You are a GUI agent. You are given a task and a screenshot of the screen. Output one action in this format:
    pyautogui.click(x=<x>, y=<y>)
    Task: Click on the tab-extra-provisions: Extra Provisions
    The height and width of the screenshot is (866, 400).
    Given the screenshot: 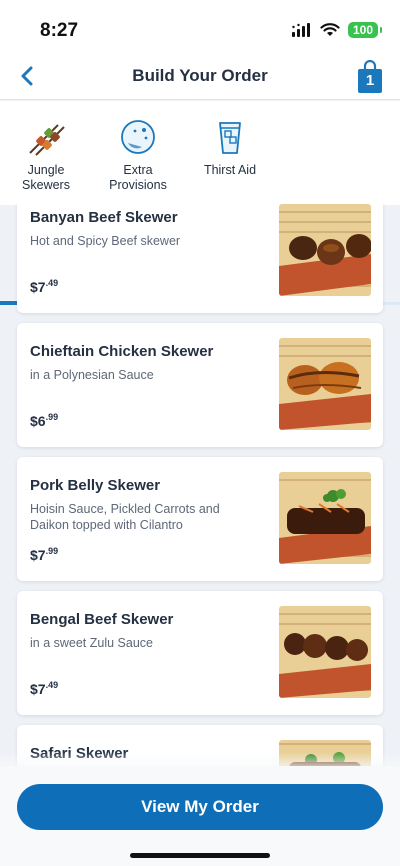 What is the action you would take?
    pyautogui.click(x=138, y=153)
    